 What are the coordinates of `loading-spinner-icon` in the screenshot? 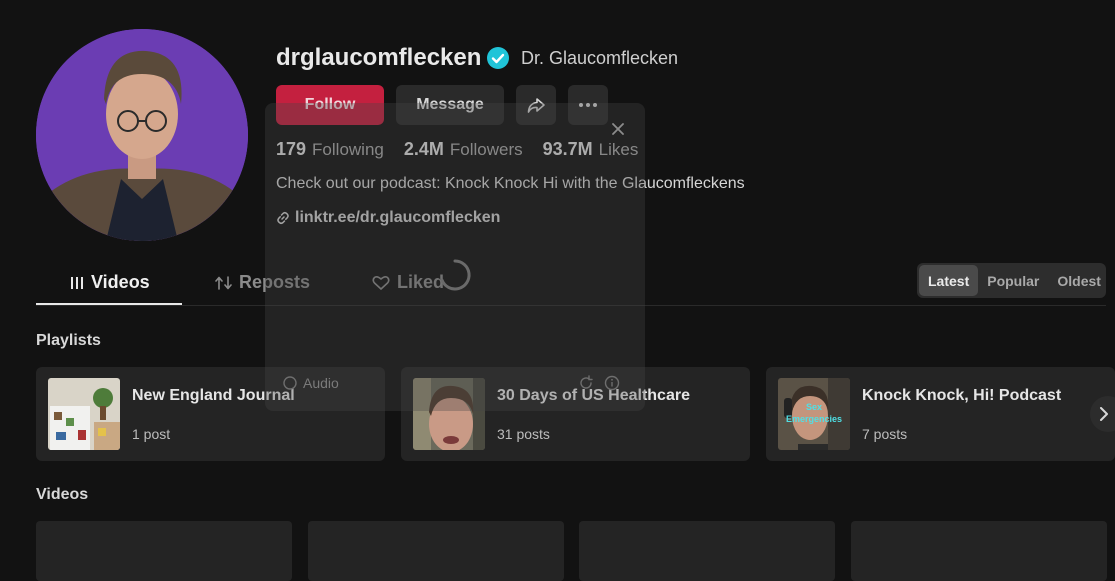 It's located at (455, 277).